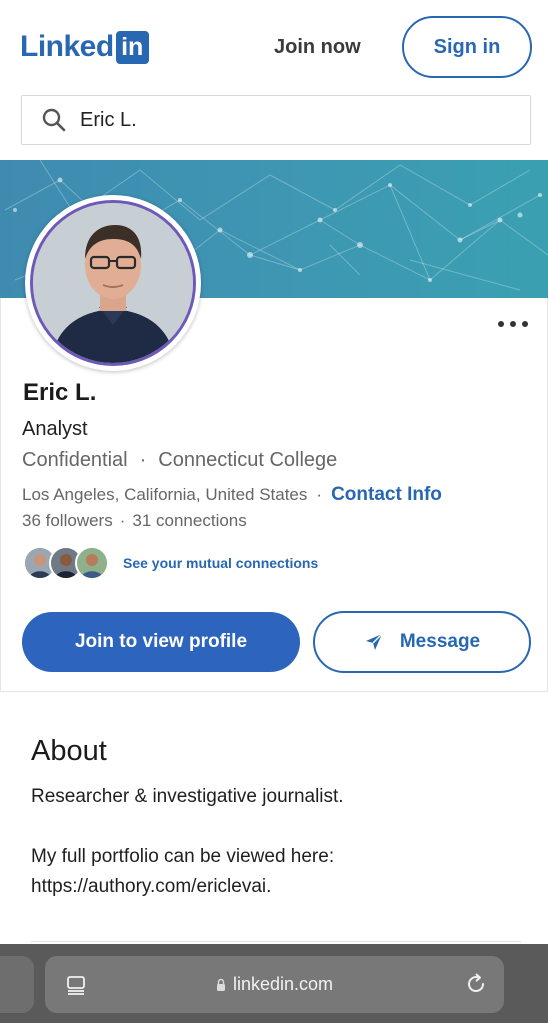 This screenshot has width=548, height=1023. I want to click on url-display: linkedin.com, so click(274, 984).